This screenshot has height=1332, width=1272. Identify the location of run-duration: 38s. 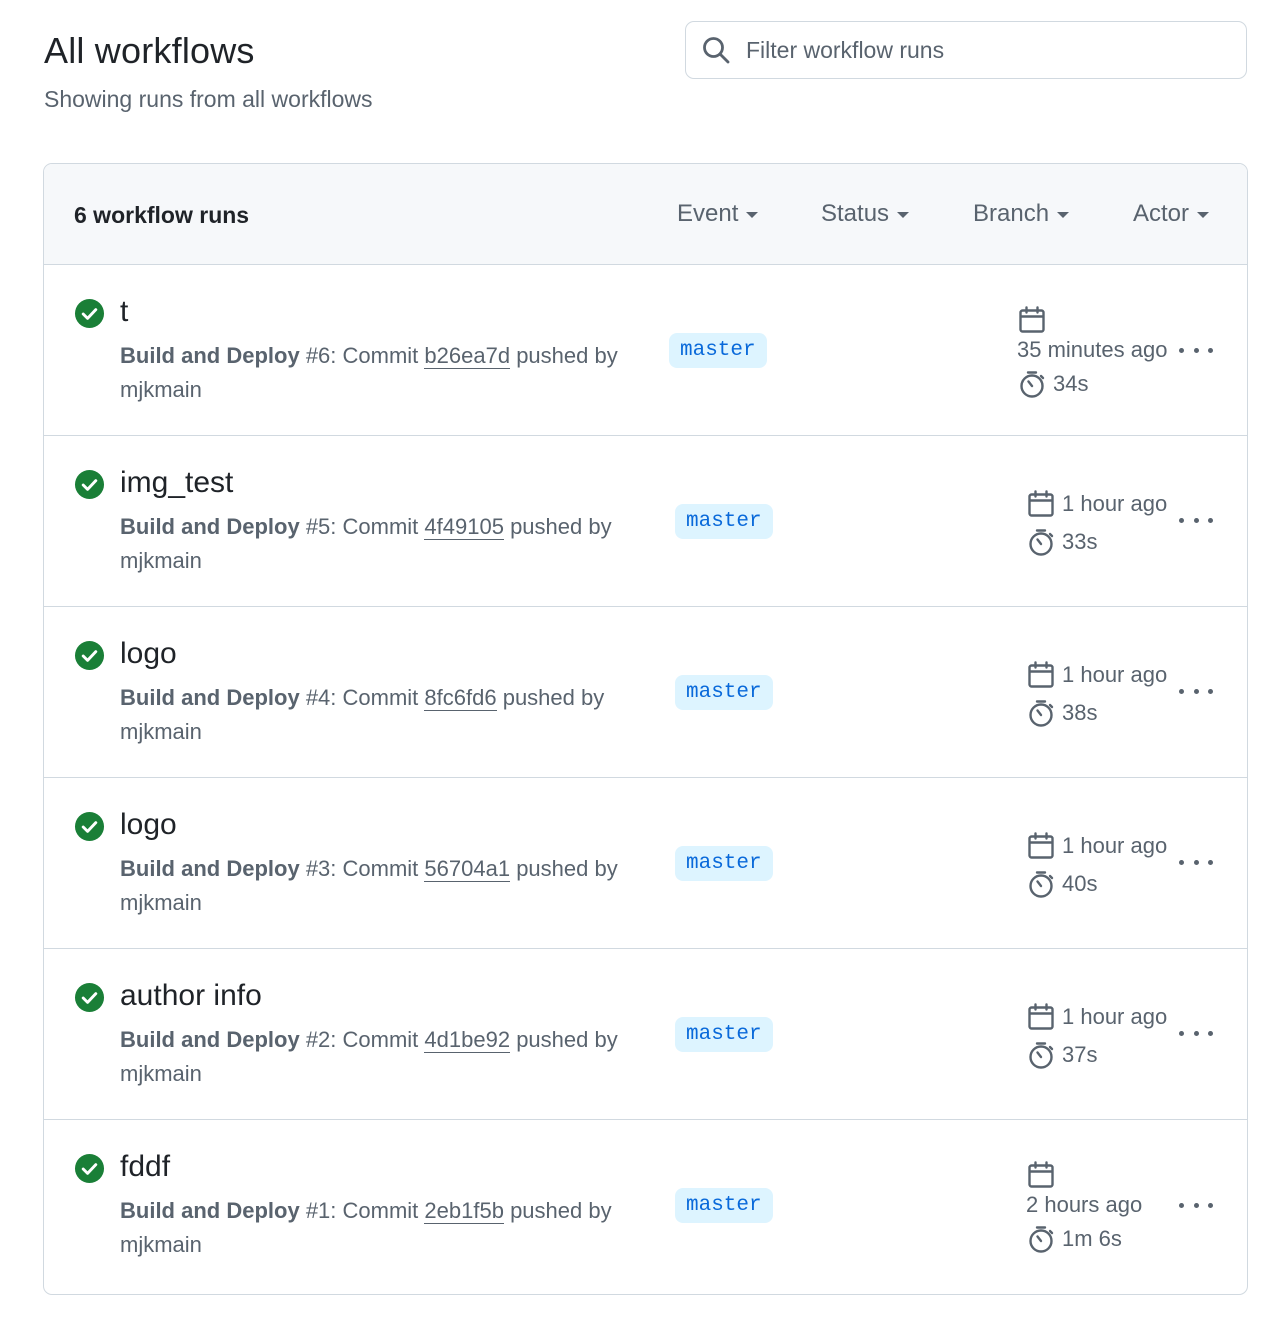
(1096, 713).